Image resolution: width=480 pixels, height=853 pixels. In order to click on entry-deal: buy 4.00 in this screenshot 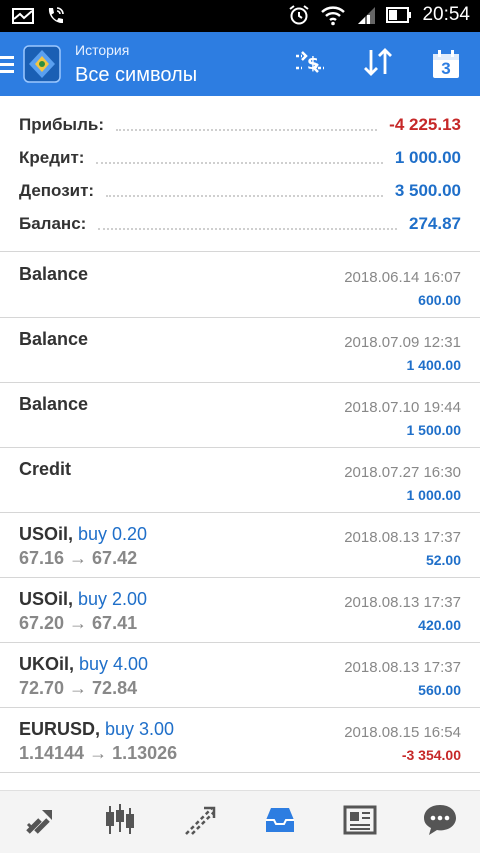, I will do `click(111, 664)`.